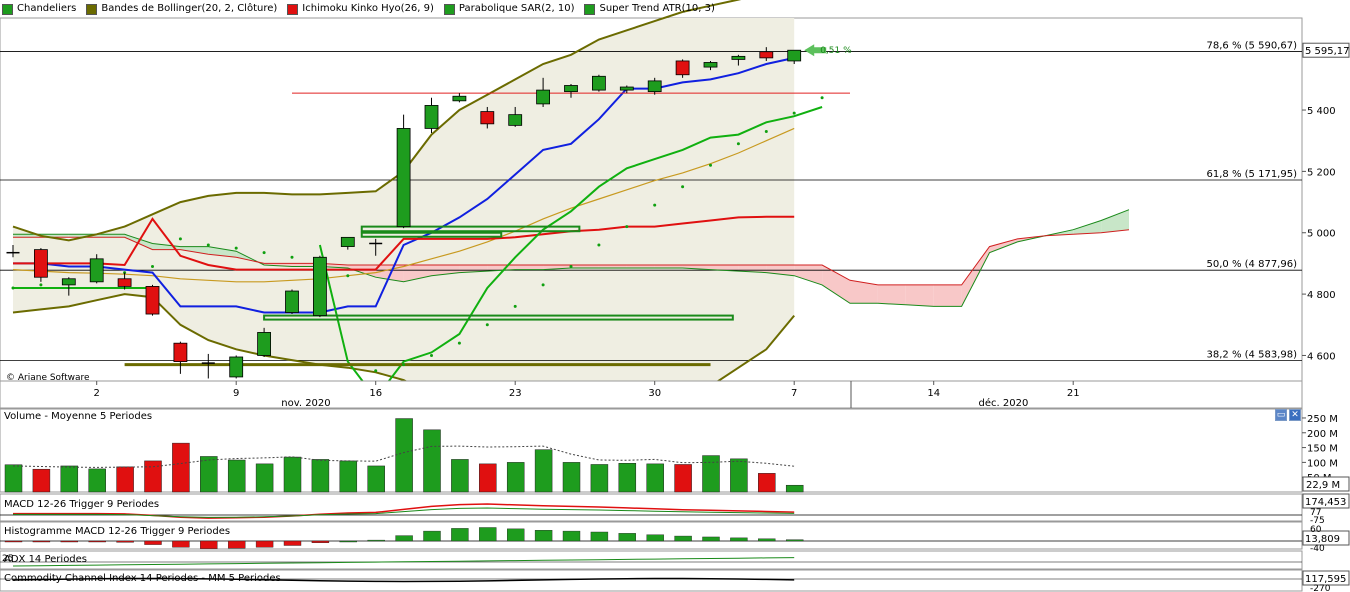 This screenshot has width=1350, height=592. What do you see at coordinates (657, 8) in the screenshot?
I see `legend-label: Super Trend ATR(10, 3)` at bounding box center [657, 8].